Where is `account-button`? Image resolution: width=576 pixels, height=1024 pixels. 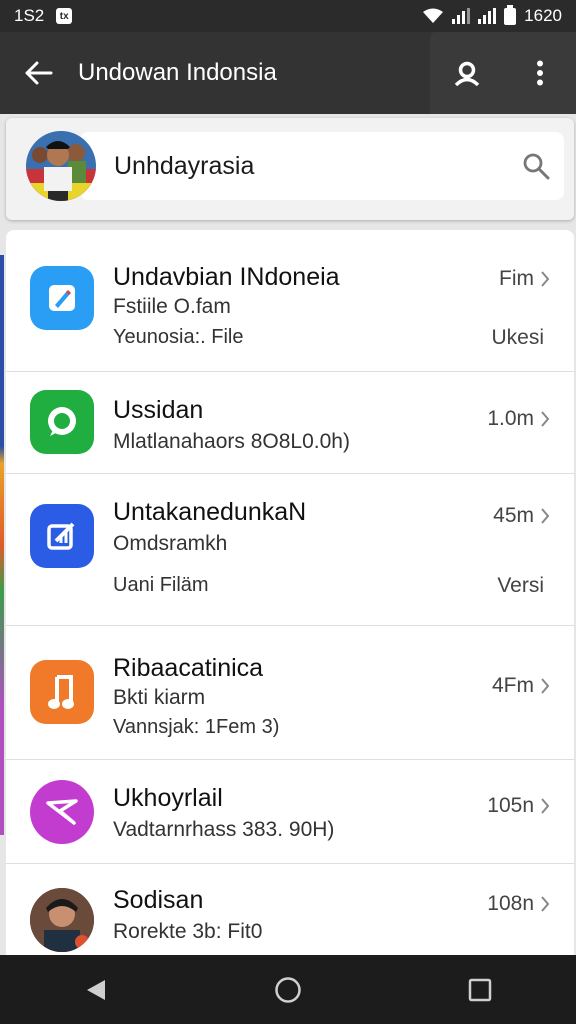 account-button is located at coordinates (467, 73).